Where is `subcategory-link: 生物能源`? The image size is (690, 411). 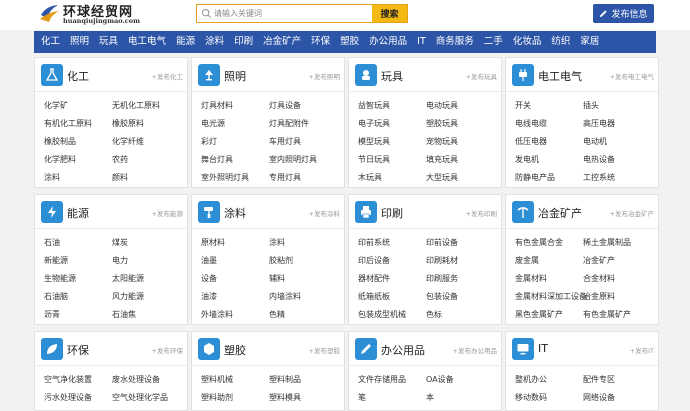 subcategory-link: 生物能源 is located at coordinates (60, 278).